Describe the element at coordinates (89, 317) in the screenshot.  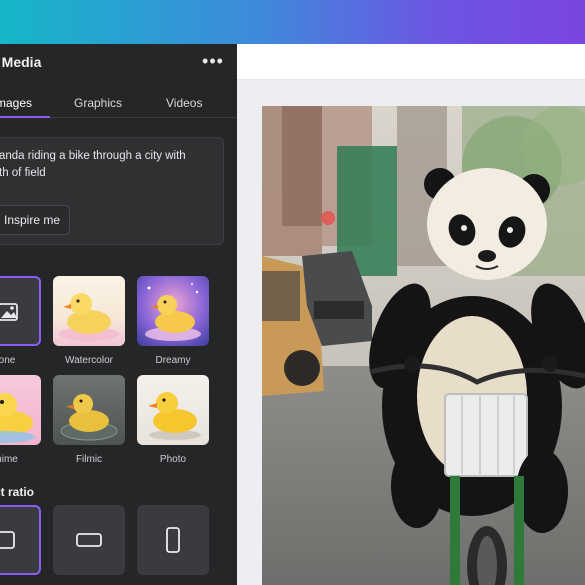
I see `watercolor-duck-image` at that location.